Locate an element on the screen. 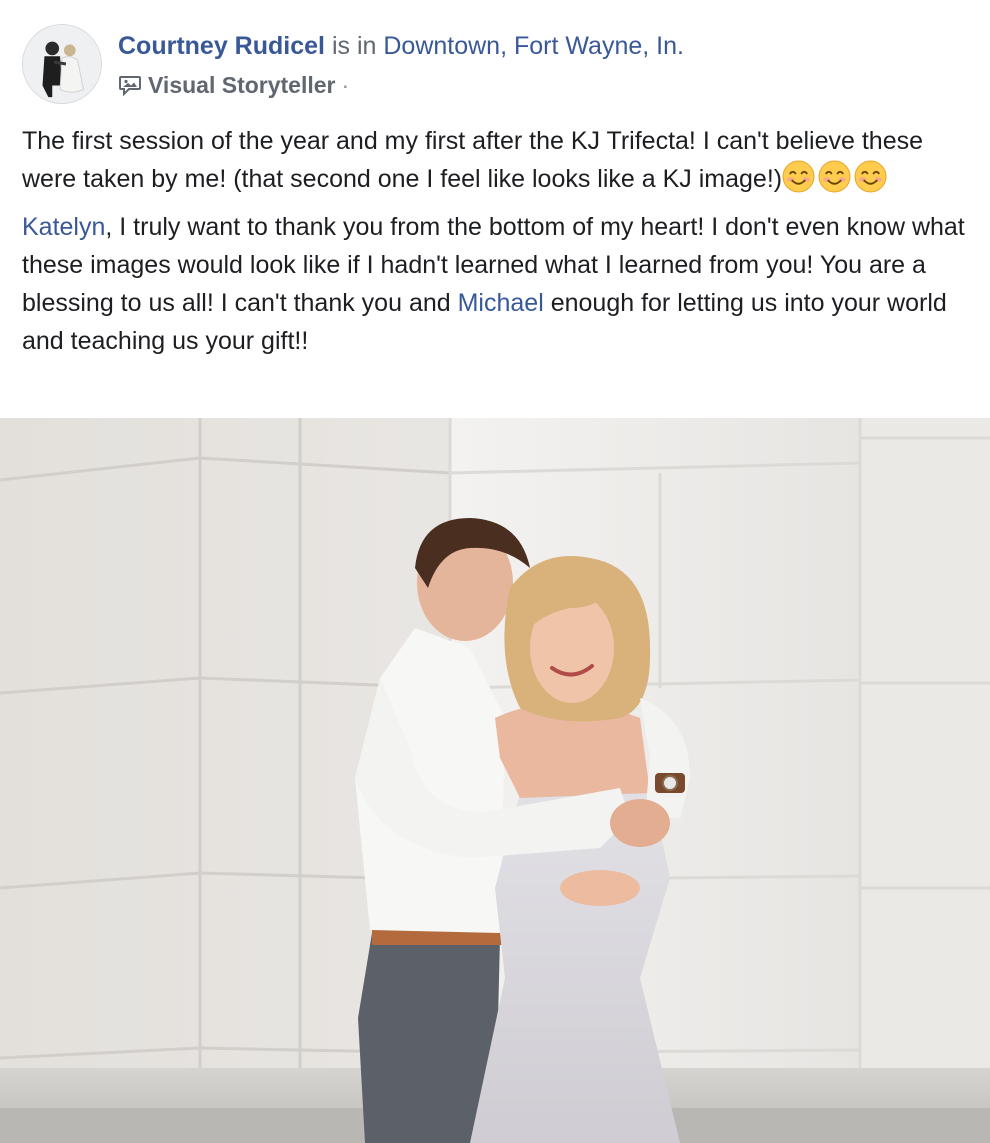  location-link: Downtown, Fort Wayne, In. is located at coordinates (533, 46).